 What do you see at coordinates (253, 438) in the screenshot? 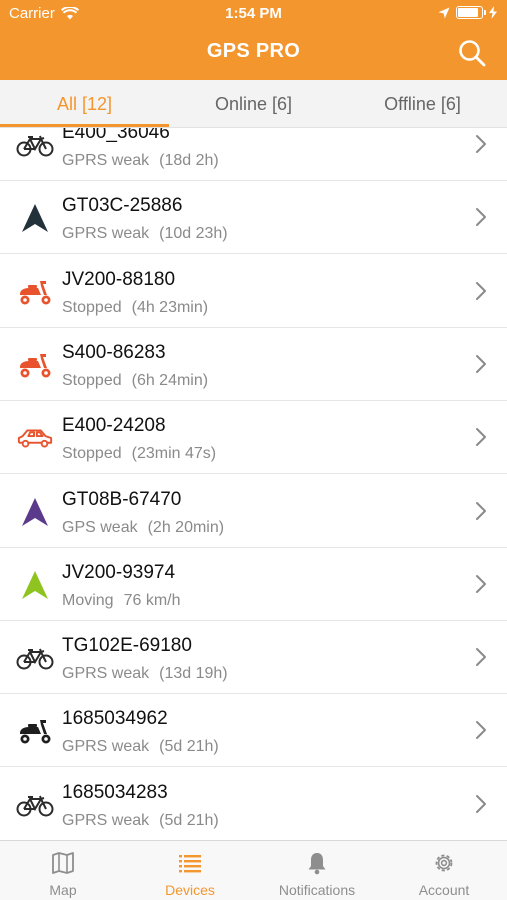
I see `device-row: E400-24208 Stopped (23min 47s)` at bounding box center [253, 438].